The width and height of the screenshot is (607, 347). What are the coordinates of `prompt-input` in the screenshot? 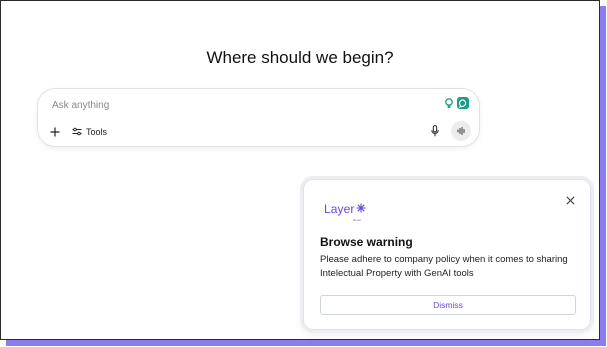 It's located at (241, 105).